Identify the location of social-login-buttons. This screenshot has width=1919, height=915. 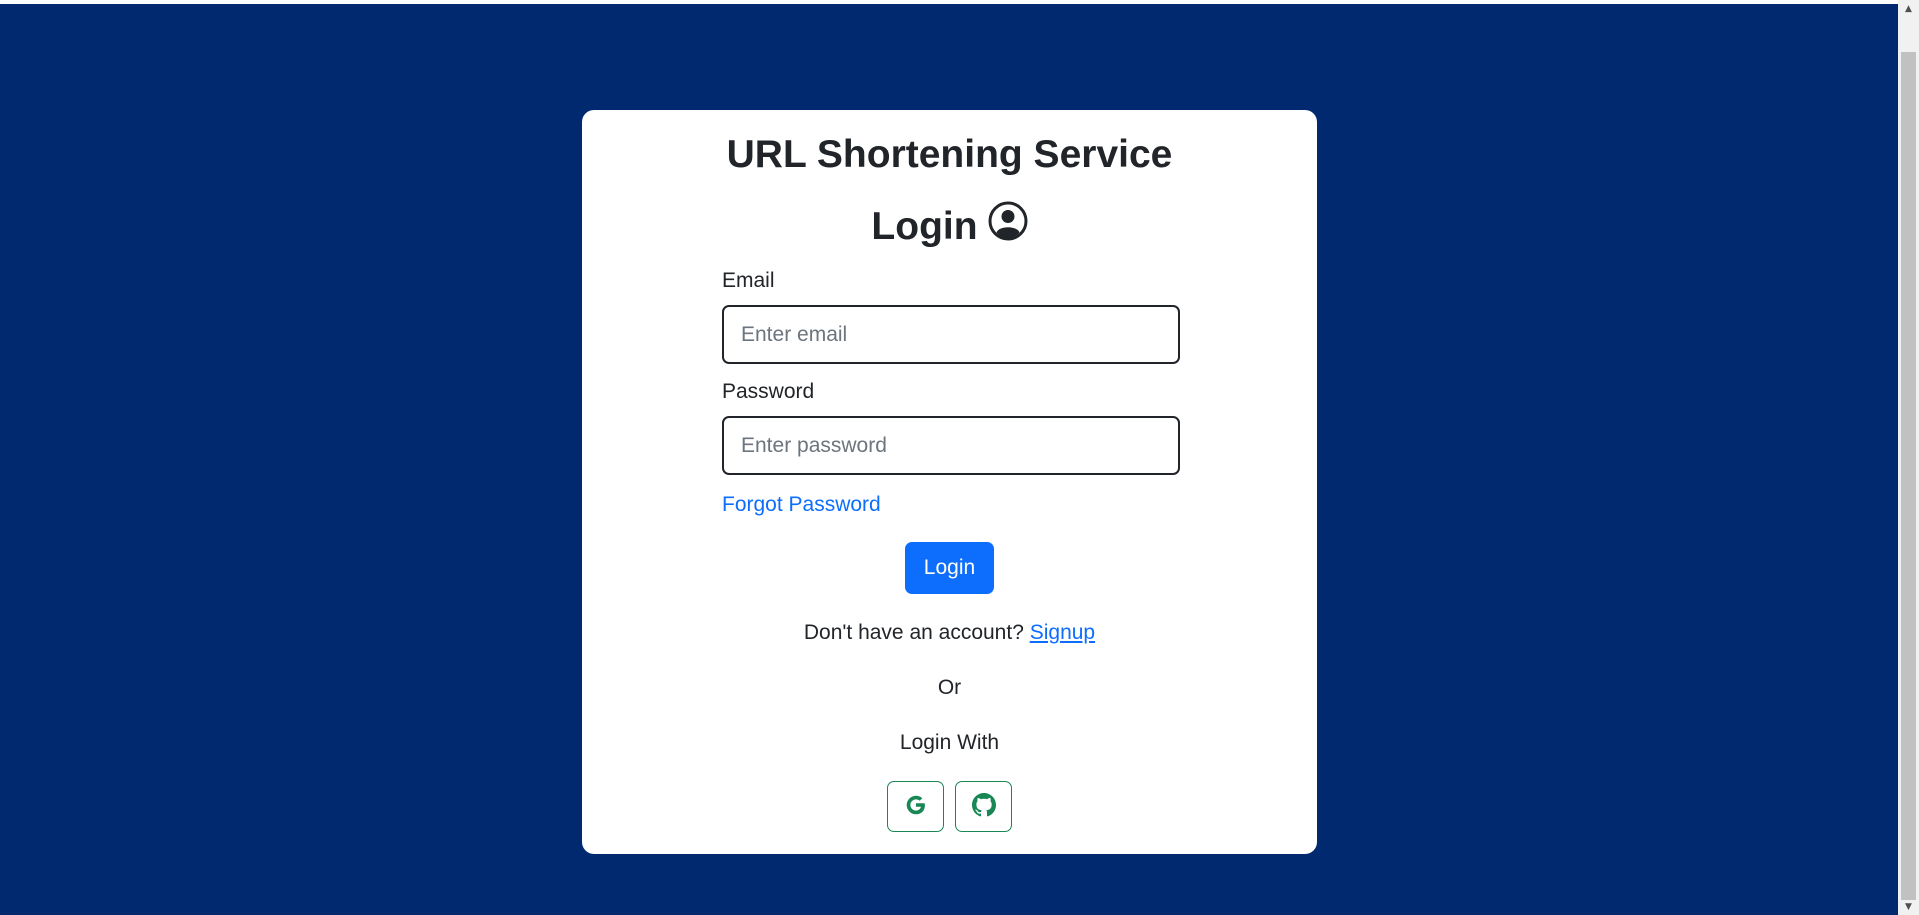
(949, 806).